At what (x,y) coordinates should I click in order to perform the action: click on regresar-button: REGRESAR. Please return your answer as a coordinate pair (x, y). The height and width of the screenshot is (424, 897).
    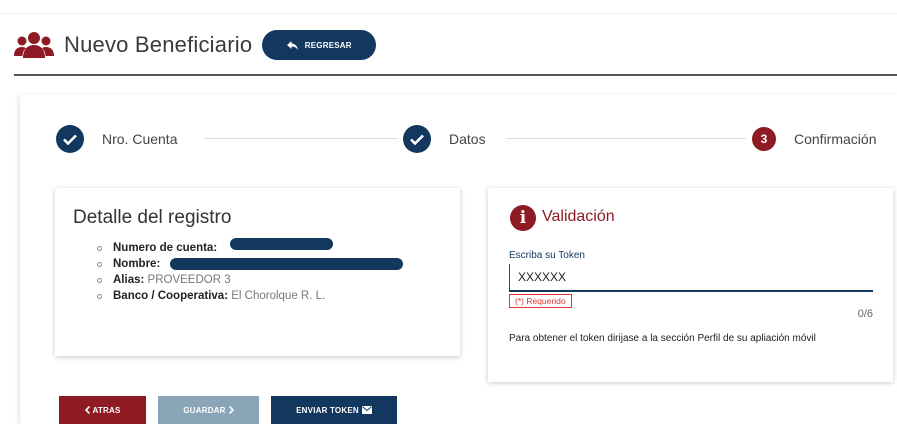
    Looking at the image, I should click on (319, 45).